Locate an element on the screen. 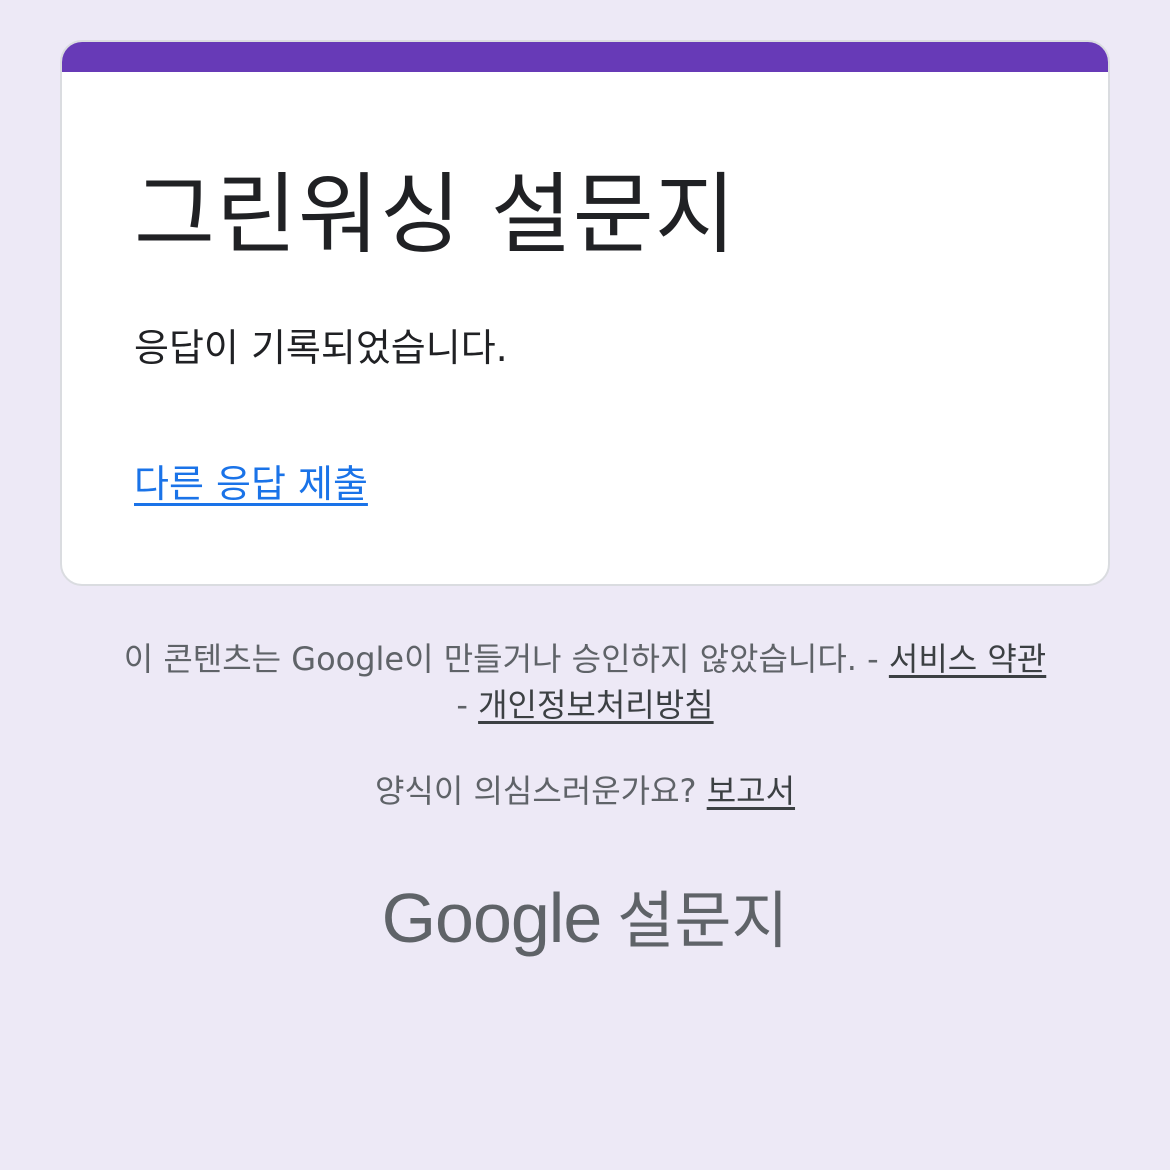 Image resolution: width=1170 pixels, height=1170 pixels. form-title: 그린워싱 설문지 is located at coordinates (435, 214).